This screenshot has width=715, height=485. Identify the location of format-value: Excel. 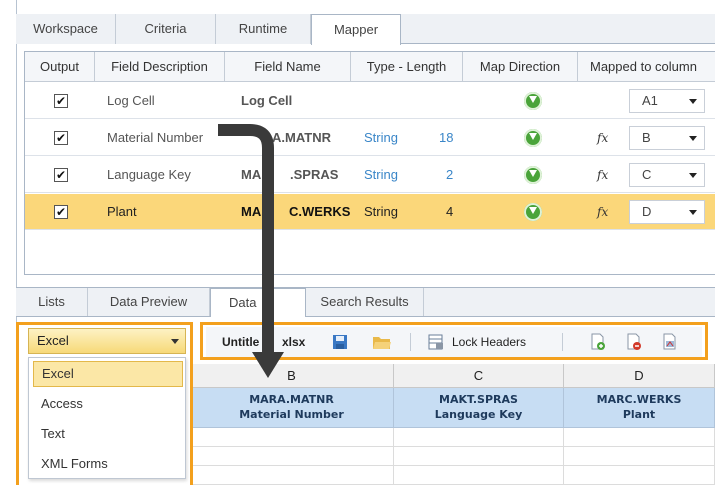
(53, 340).